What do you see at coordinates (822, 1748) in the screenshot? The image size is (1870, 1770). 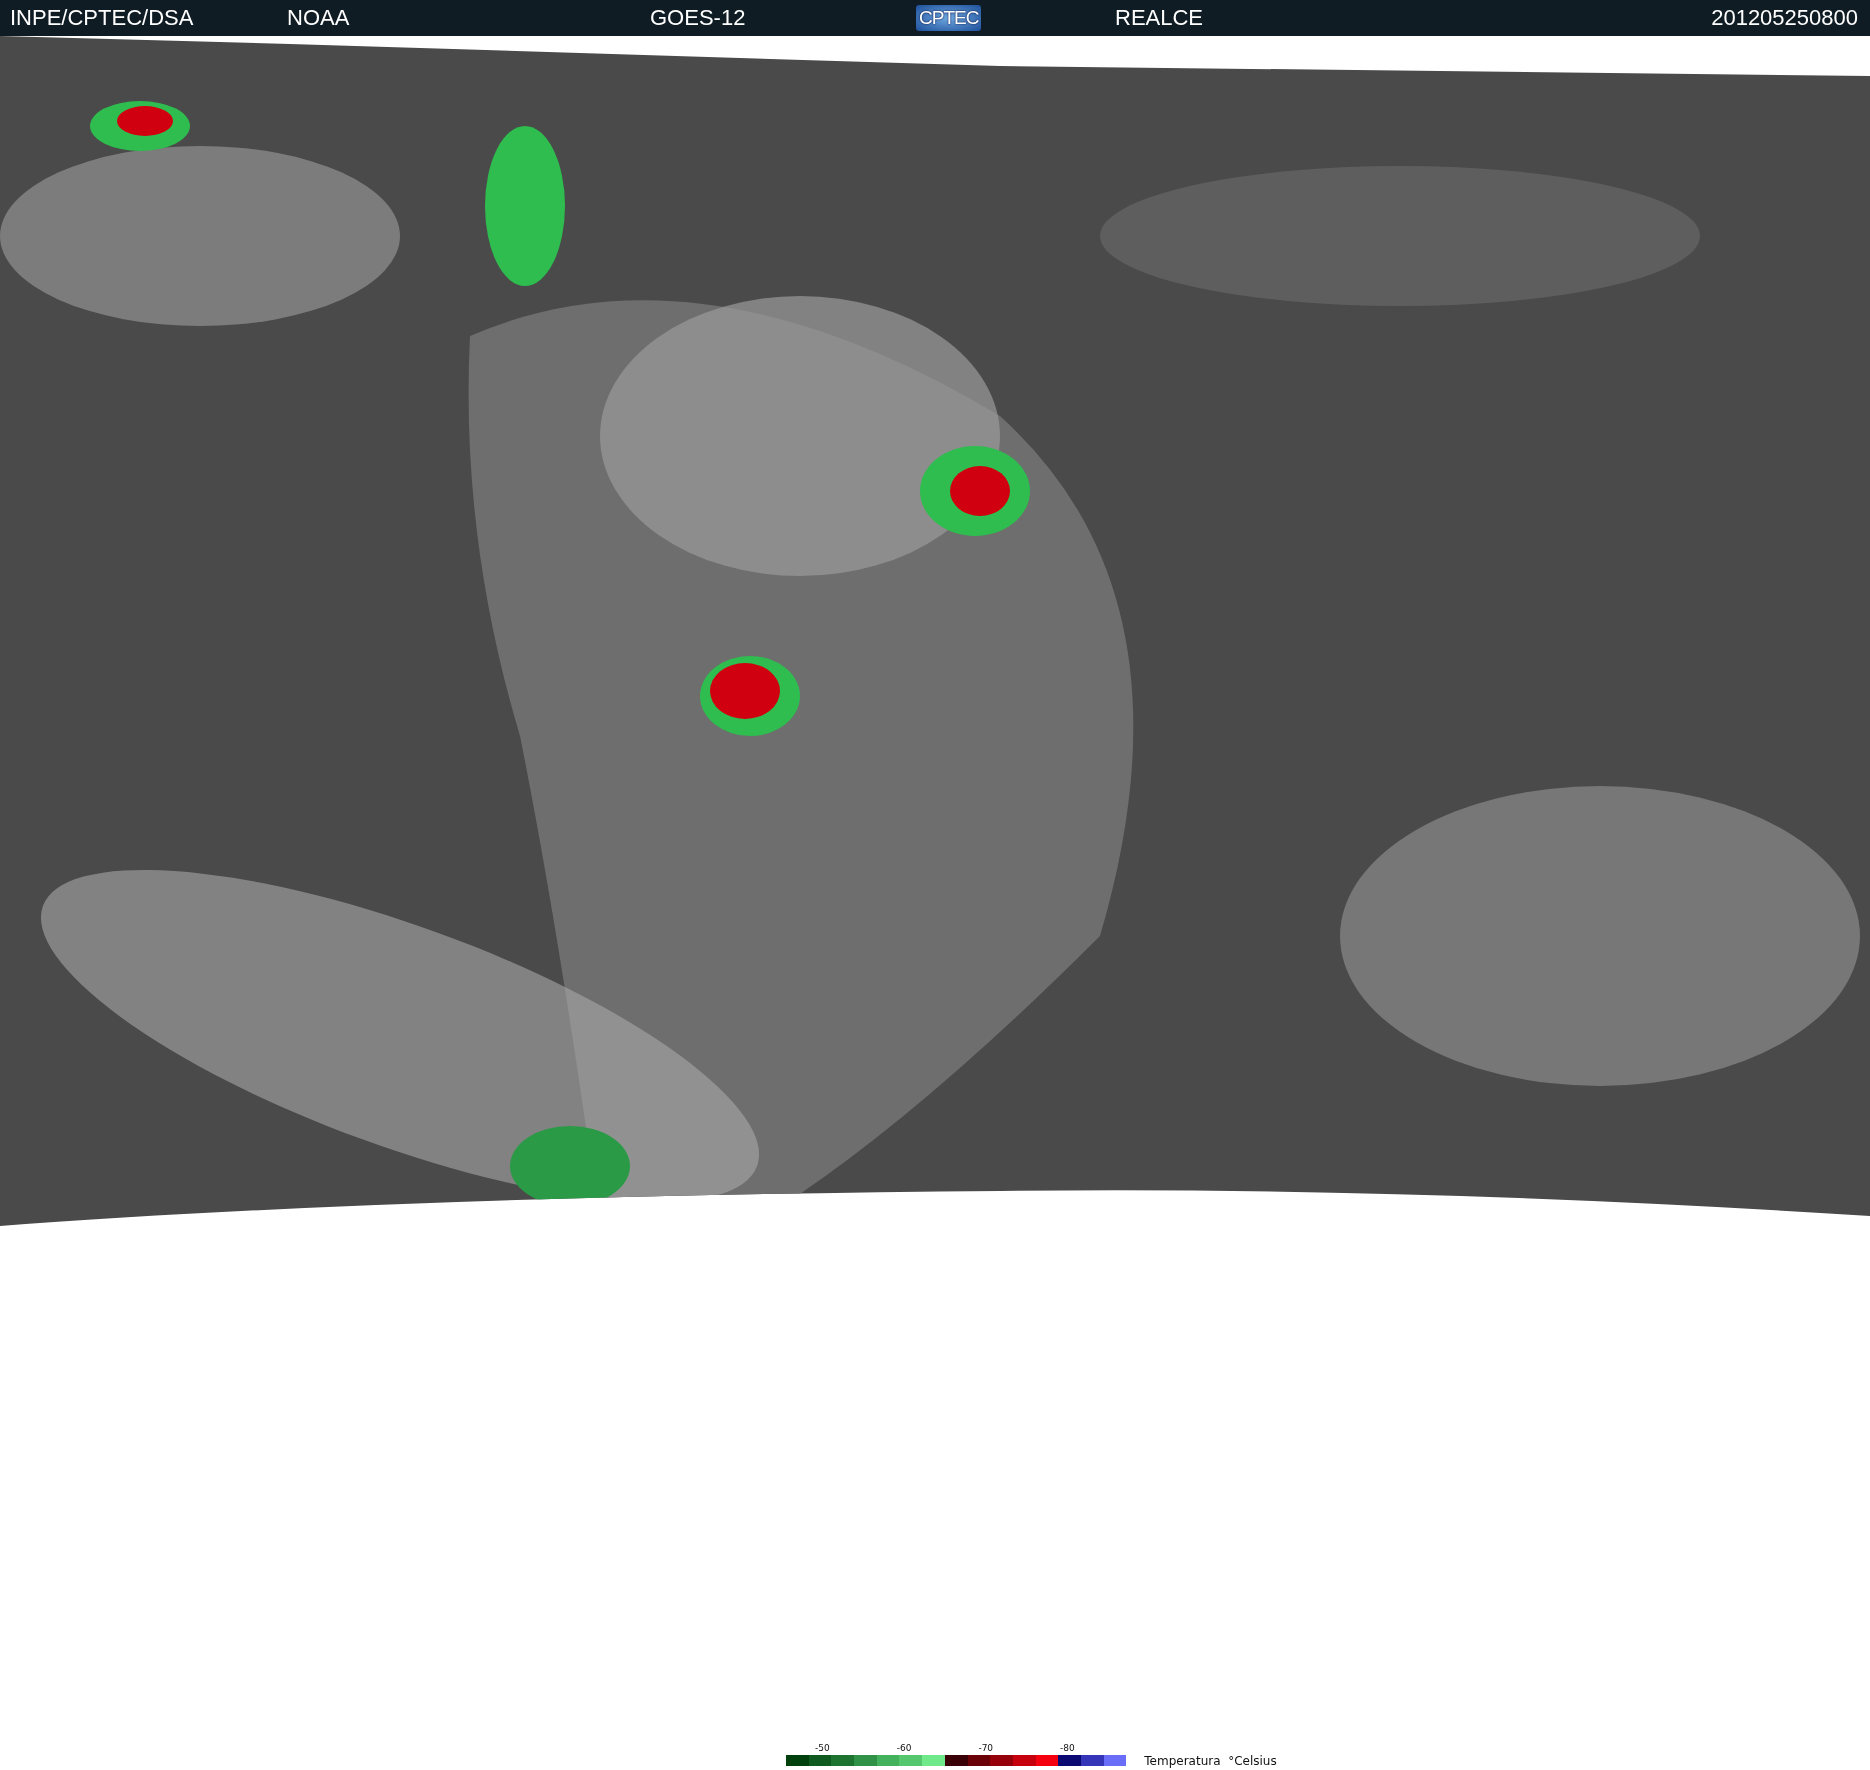 I see `tick-label: -50` at bounding box center [822, 1748].